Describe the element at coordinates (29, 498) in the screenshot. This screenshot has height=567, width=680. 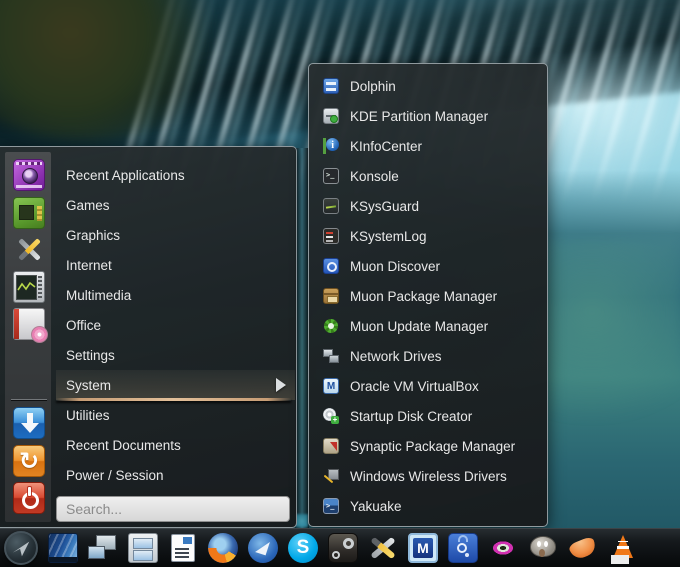
I see `shutdown-icon` at that location.